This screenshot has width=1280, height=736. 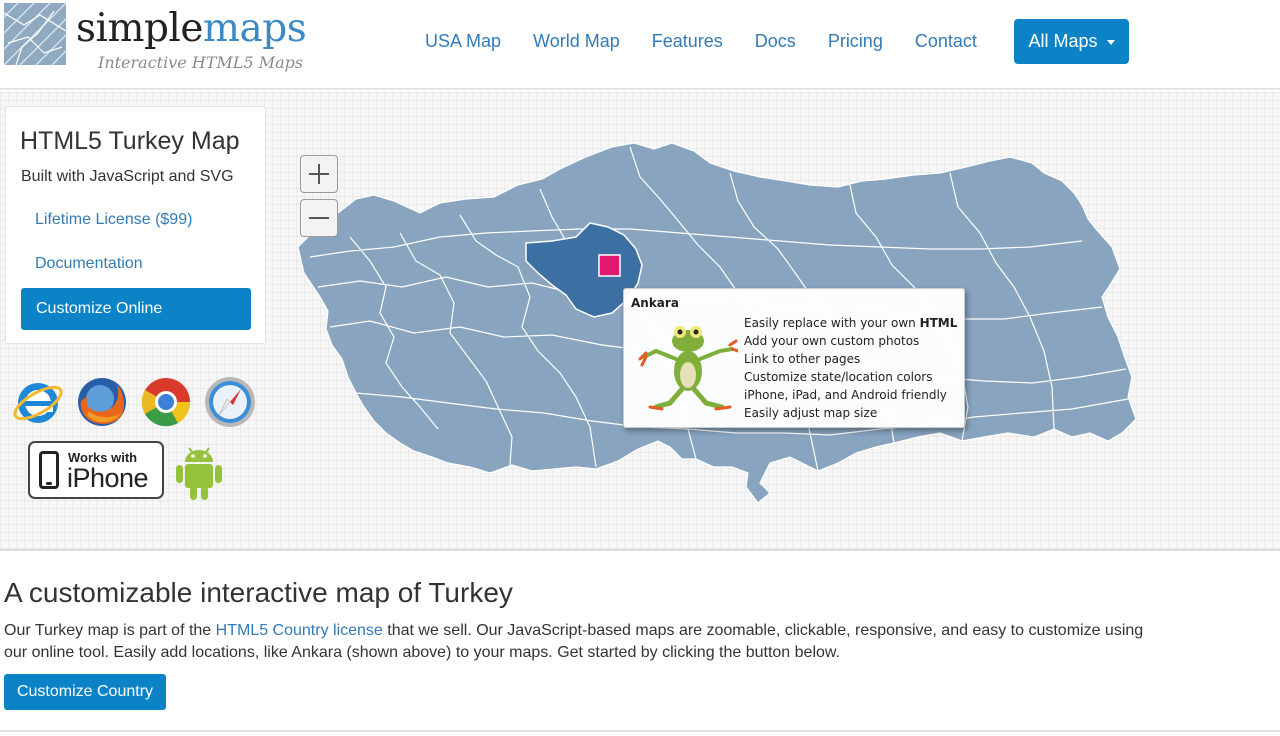 I want to click on android-icon, so click(x=199, y=473).